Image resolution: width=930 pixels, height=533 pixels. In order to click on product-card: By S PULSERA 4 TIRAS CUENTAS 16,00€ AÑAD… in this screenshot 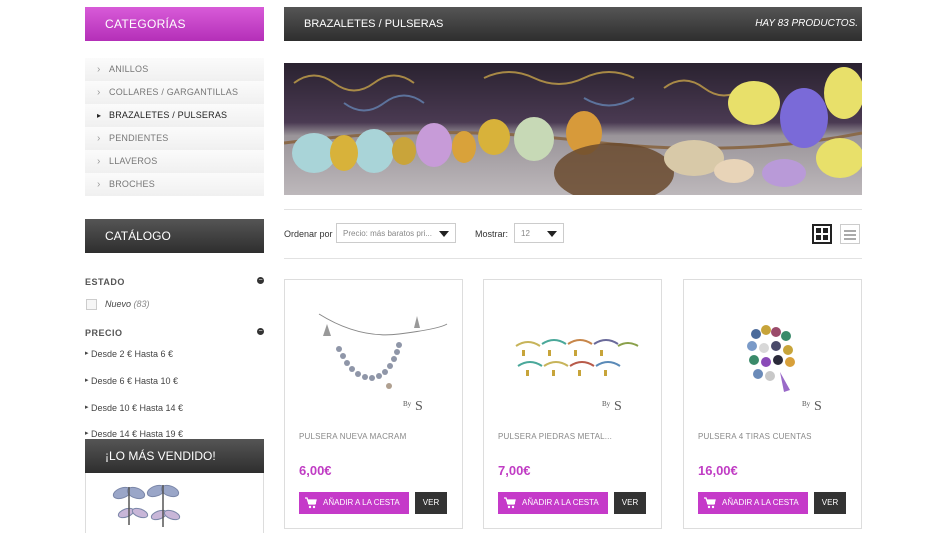, I will do `click(772, 404)`.